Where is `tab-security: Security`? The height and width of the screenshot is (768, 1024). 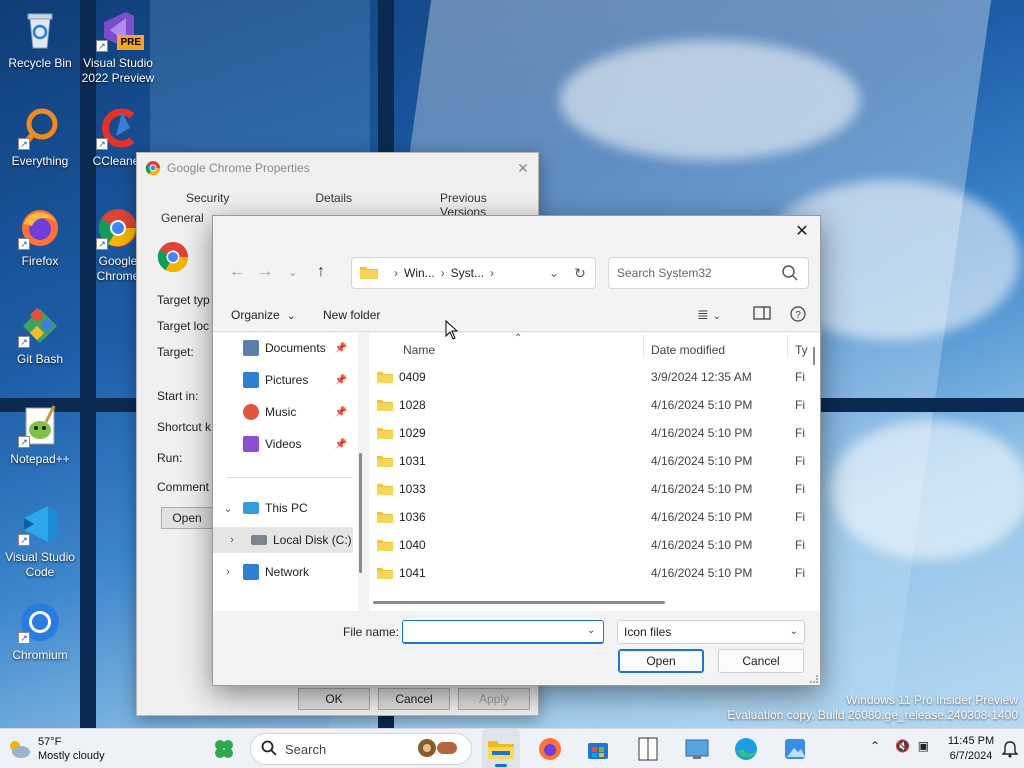
tab-security: Security is located at coordinates (207, 200).